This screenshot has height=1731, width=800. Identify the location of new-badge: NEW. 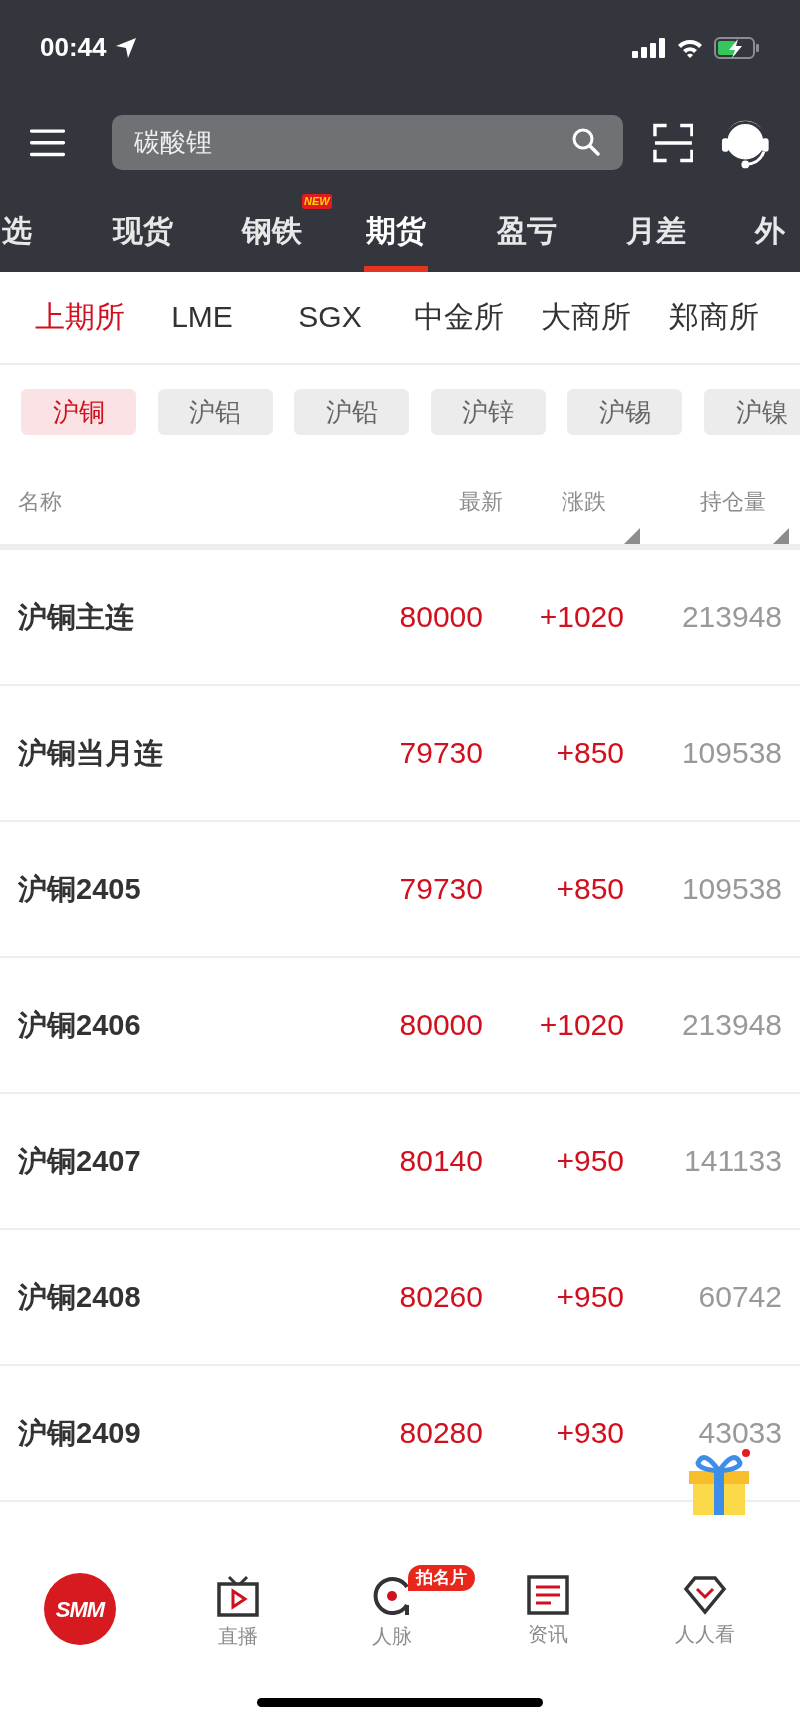
(317, 201).